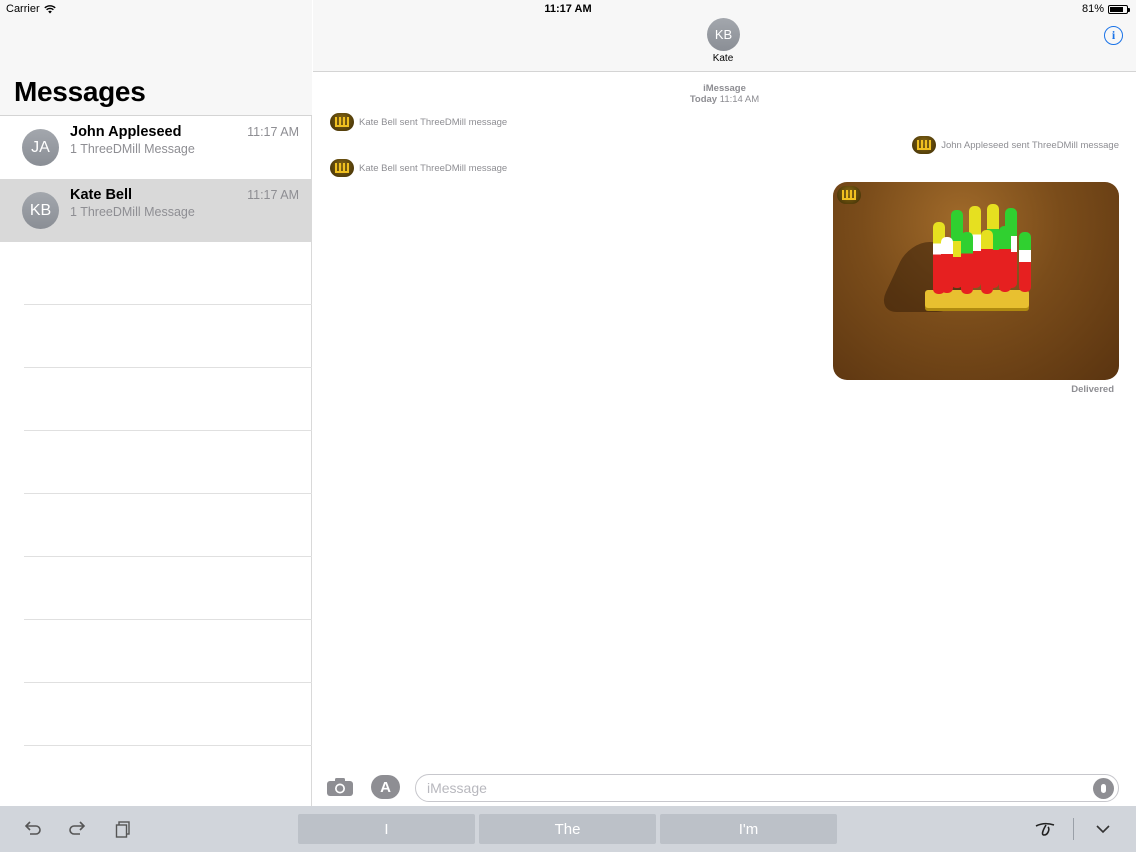 This screenshot has width=1136, height=852. What do you see at coordinates (40, 210) in the screenshot?
I see `avatar: KB` at bounding box center [40, 210].